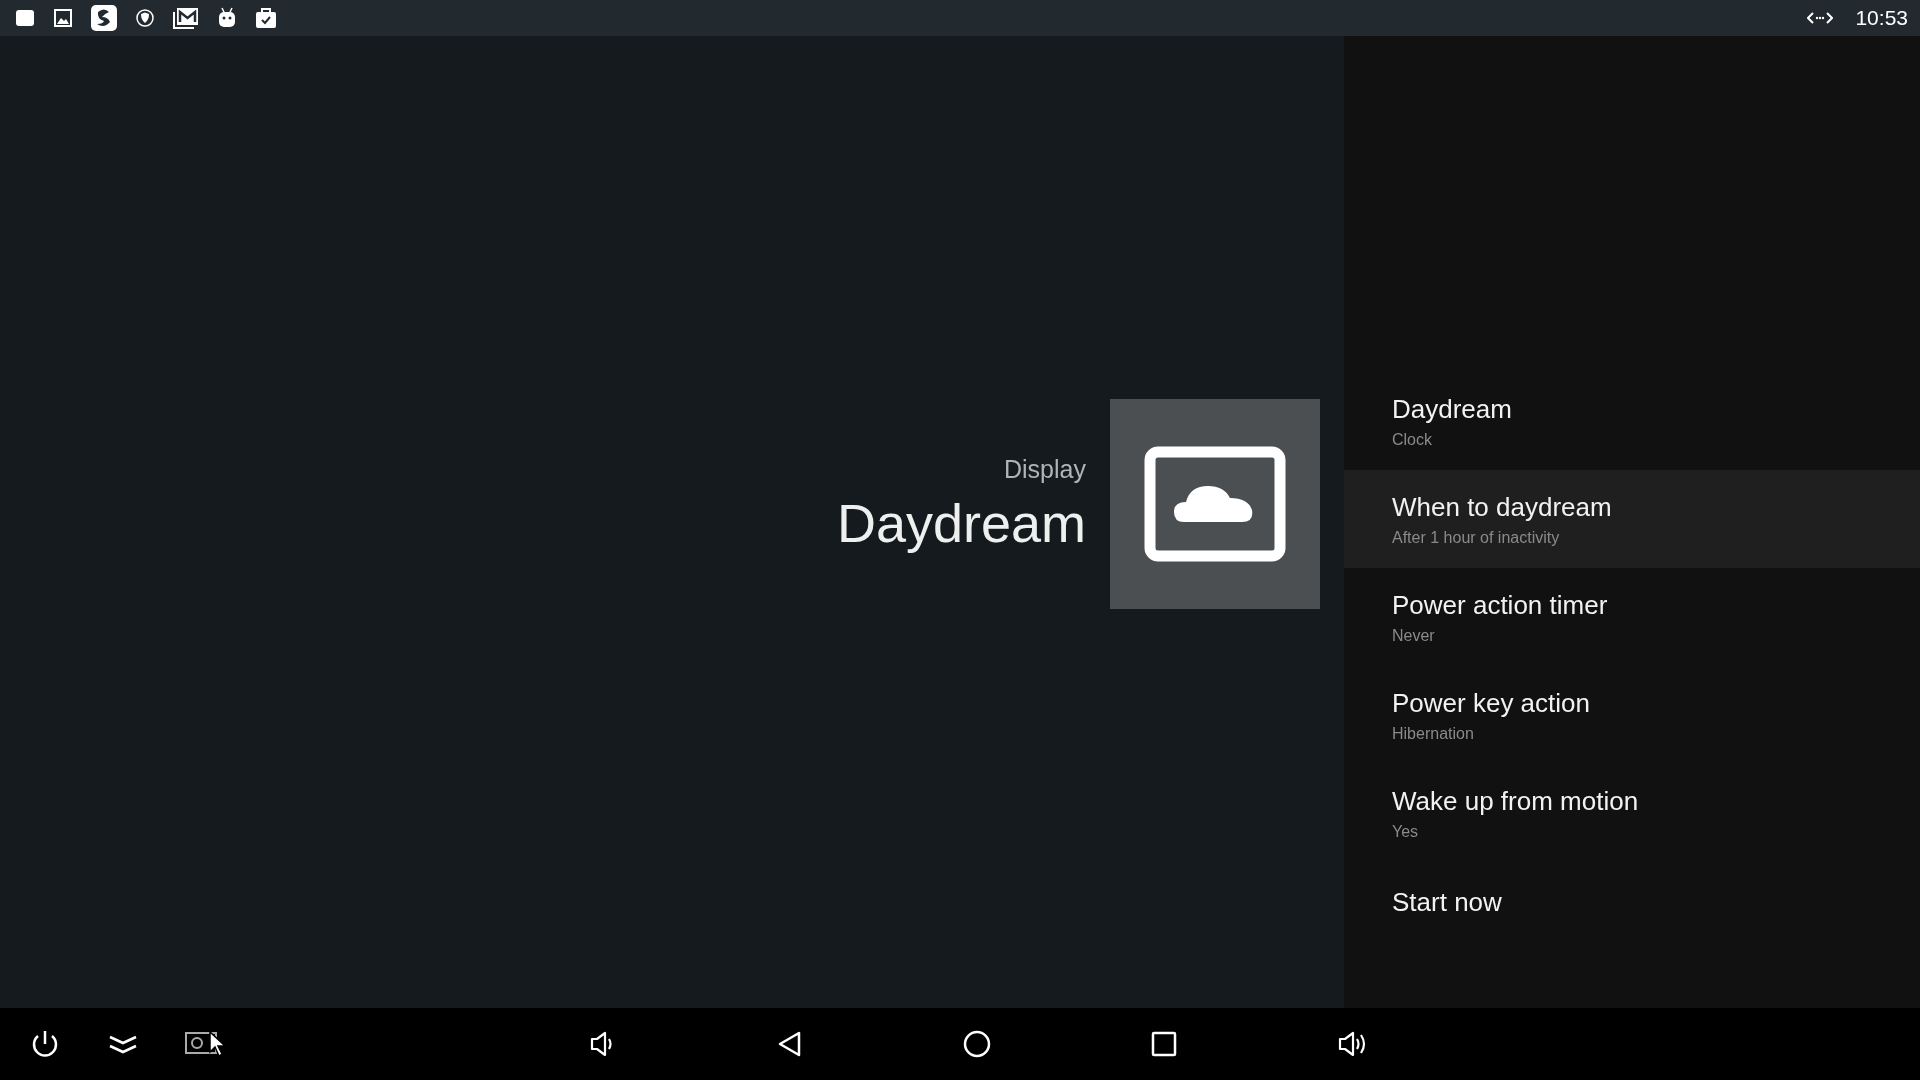 The width and height of the screenshot is (1920, 1080). Describe the element at coordinates (1500, 605) in the screenshot. I see `item-title: Power action timer` at that location.